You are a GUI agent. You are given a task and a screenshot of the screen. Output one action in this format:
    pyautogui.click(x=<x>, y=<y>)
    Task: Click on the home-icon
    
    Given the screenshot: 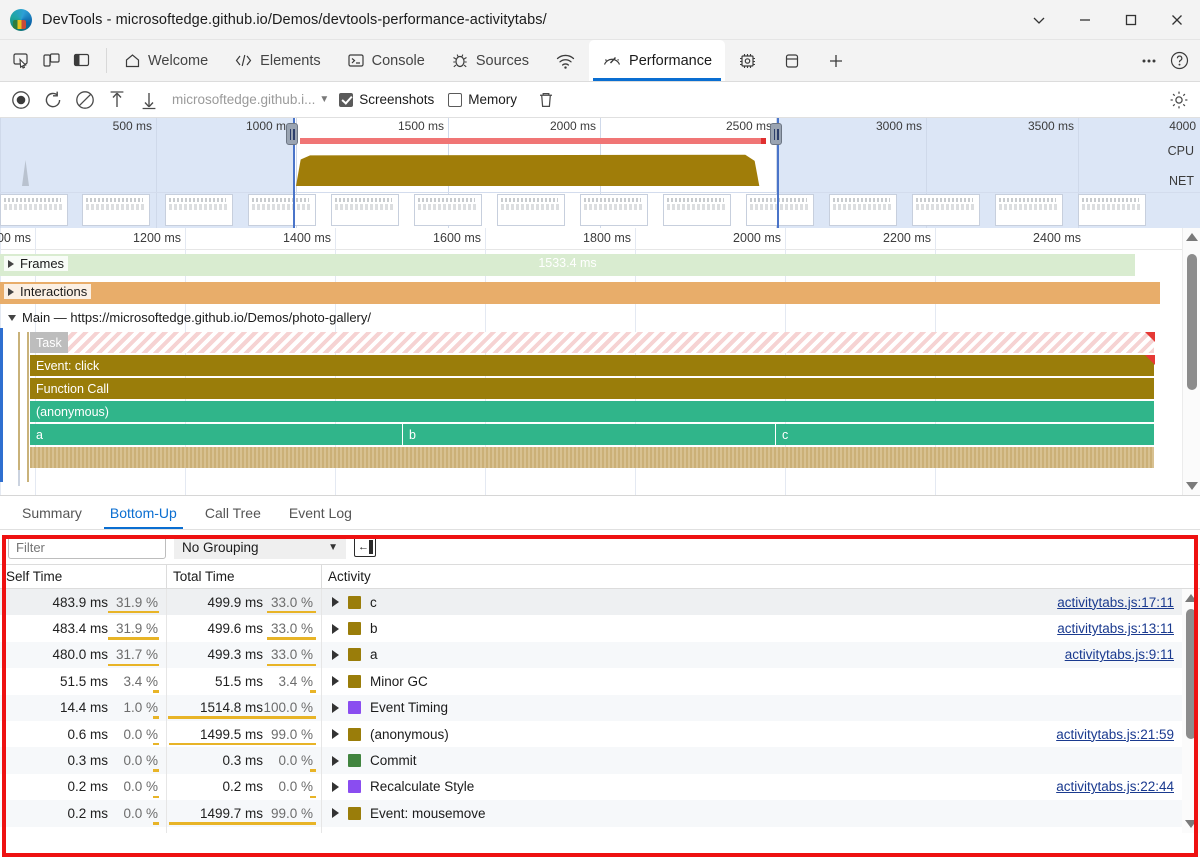 What is the action you would take?
    pyautogui.click(x=132, y=60)
    